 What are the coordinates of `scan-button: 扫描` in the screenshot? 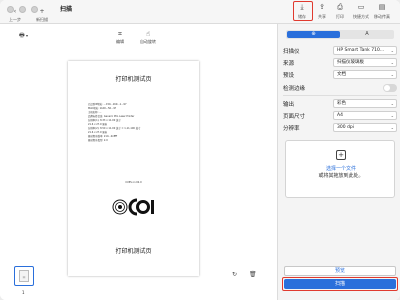 It's located at (340, 284).